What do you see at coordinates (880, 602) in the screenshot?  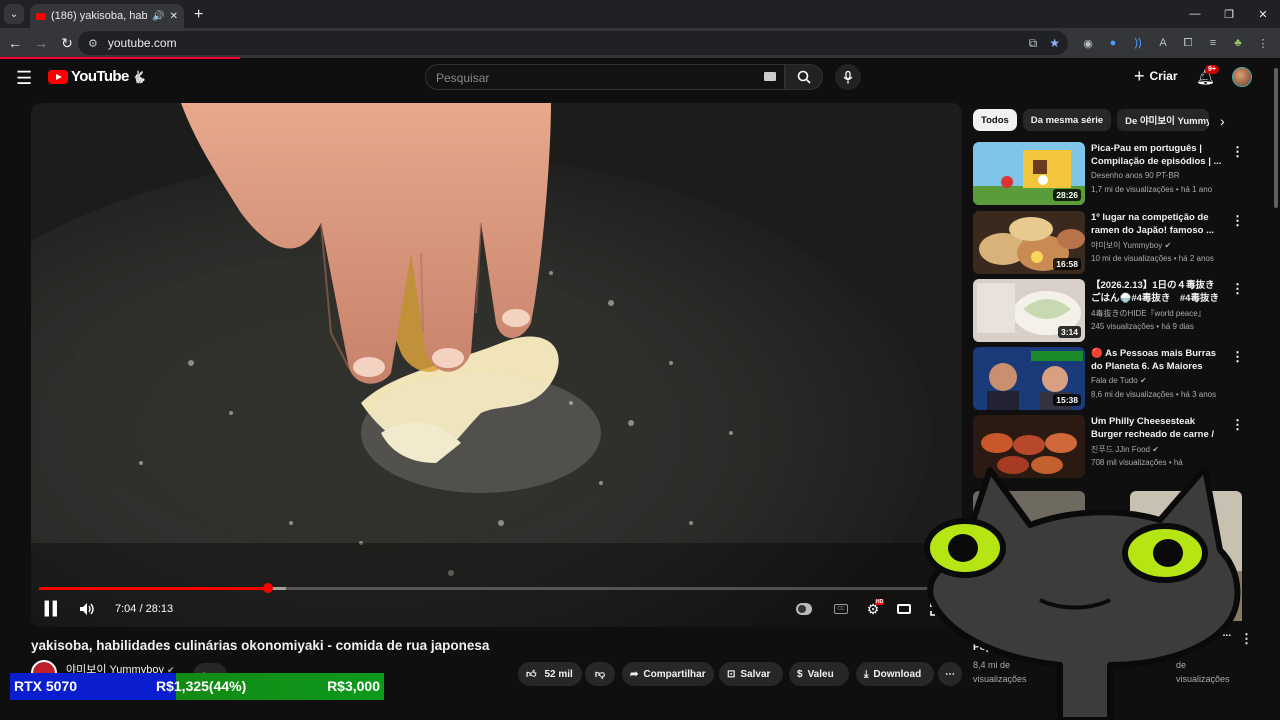 I see `hd-badge: HD` at bounding box center [880, 602].